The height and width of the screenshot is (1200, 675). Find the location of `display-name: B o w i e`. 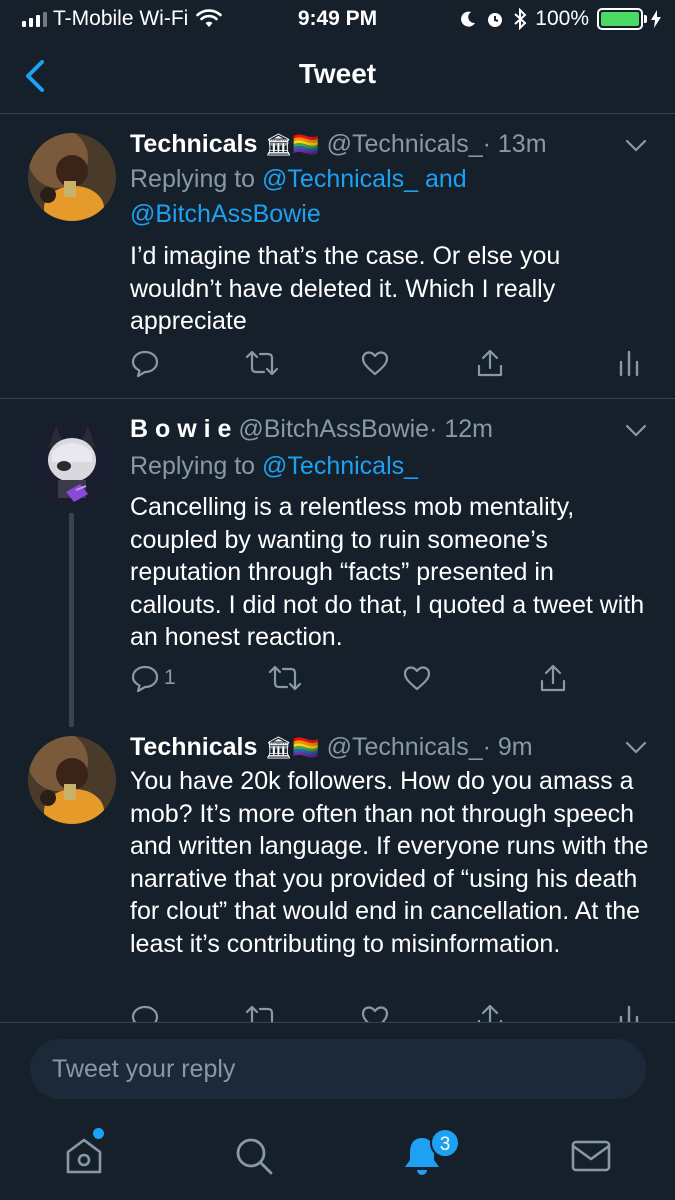

display-name: B o w i e is located at coordinates (180, 429).